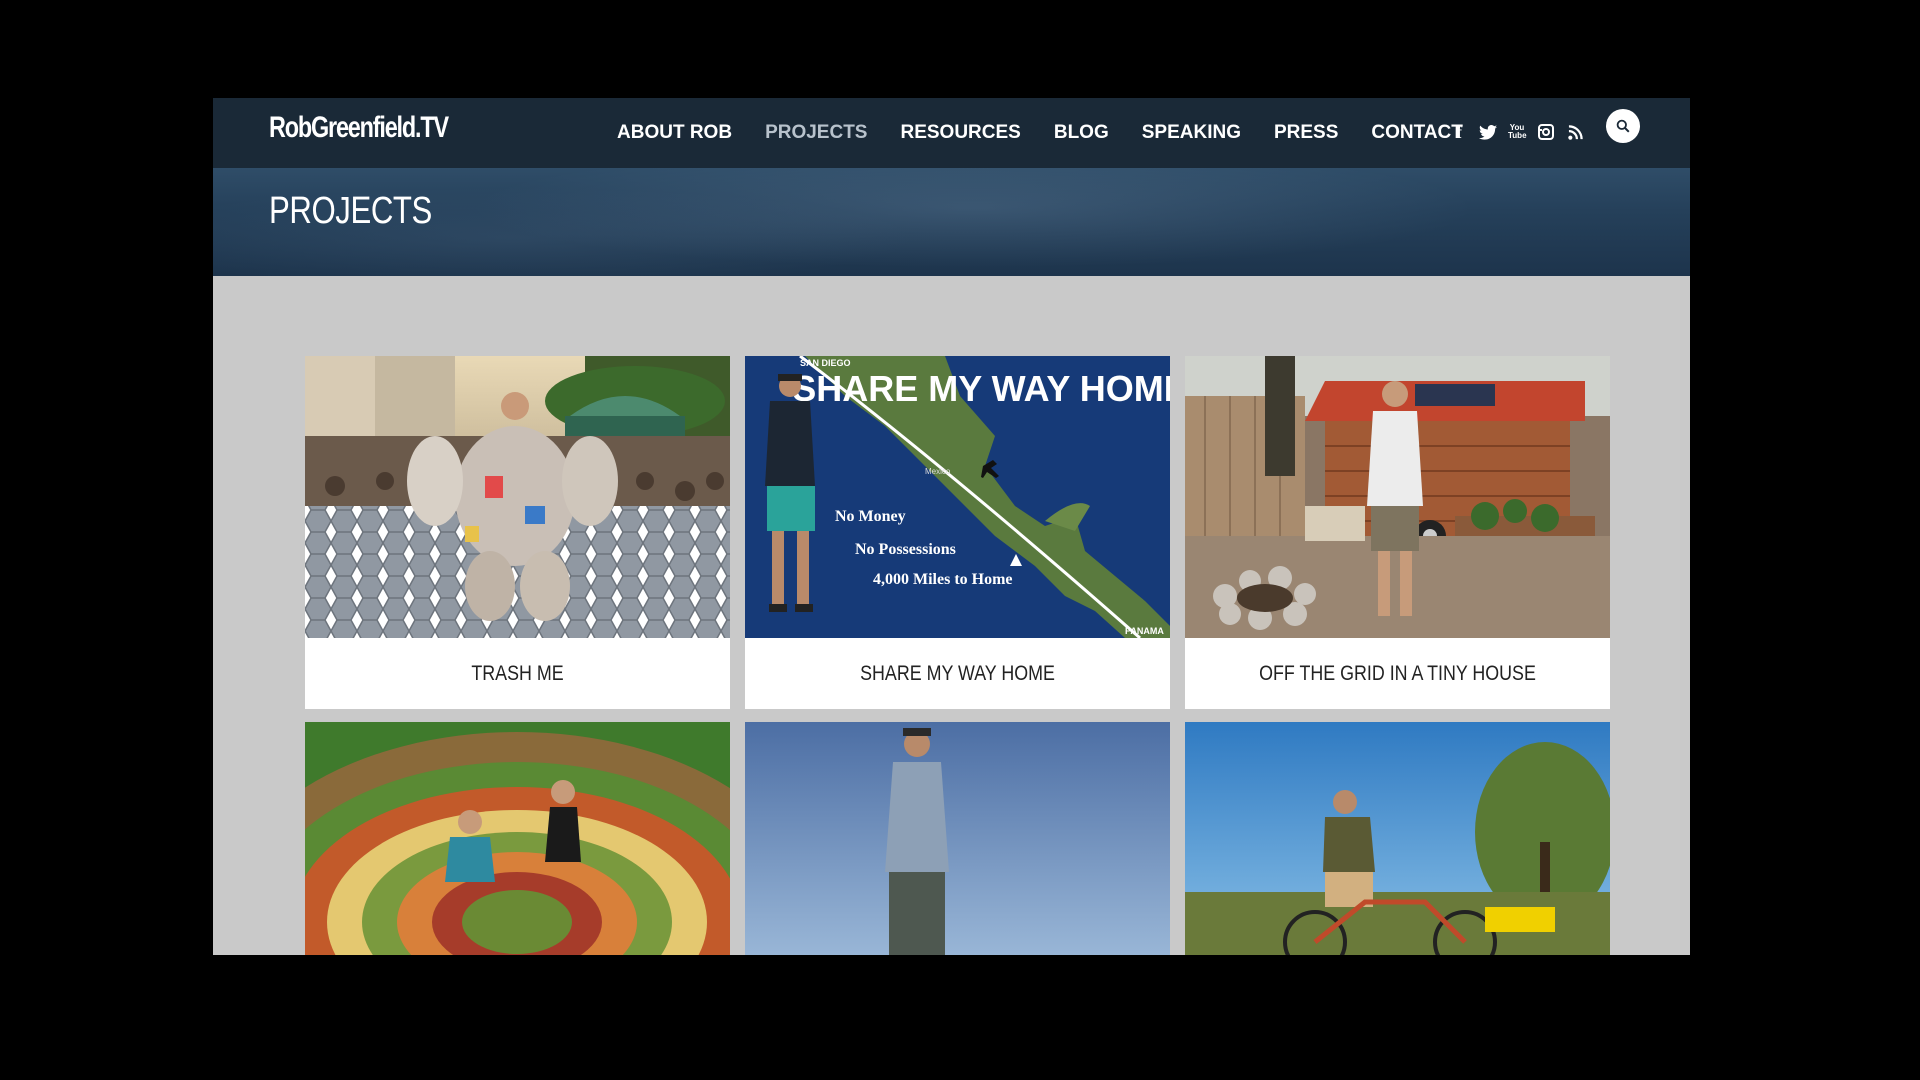 The width and height of the screenshot is (1920, 1080). Describe the element at coordinates (674, 133) in the screenshot. I see `nav-about-rob: ABOUT ROB` at that location.